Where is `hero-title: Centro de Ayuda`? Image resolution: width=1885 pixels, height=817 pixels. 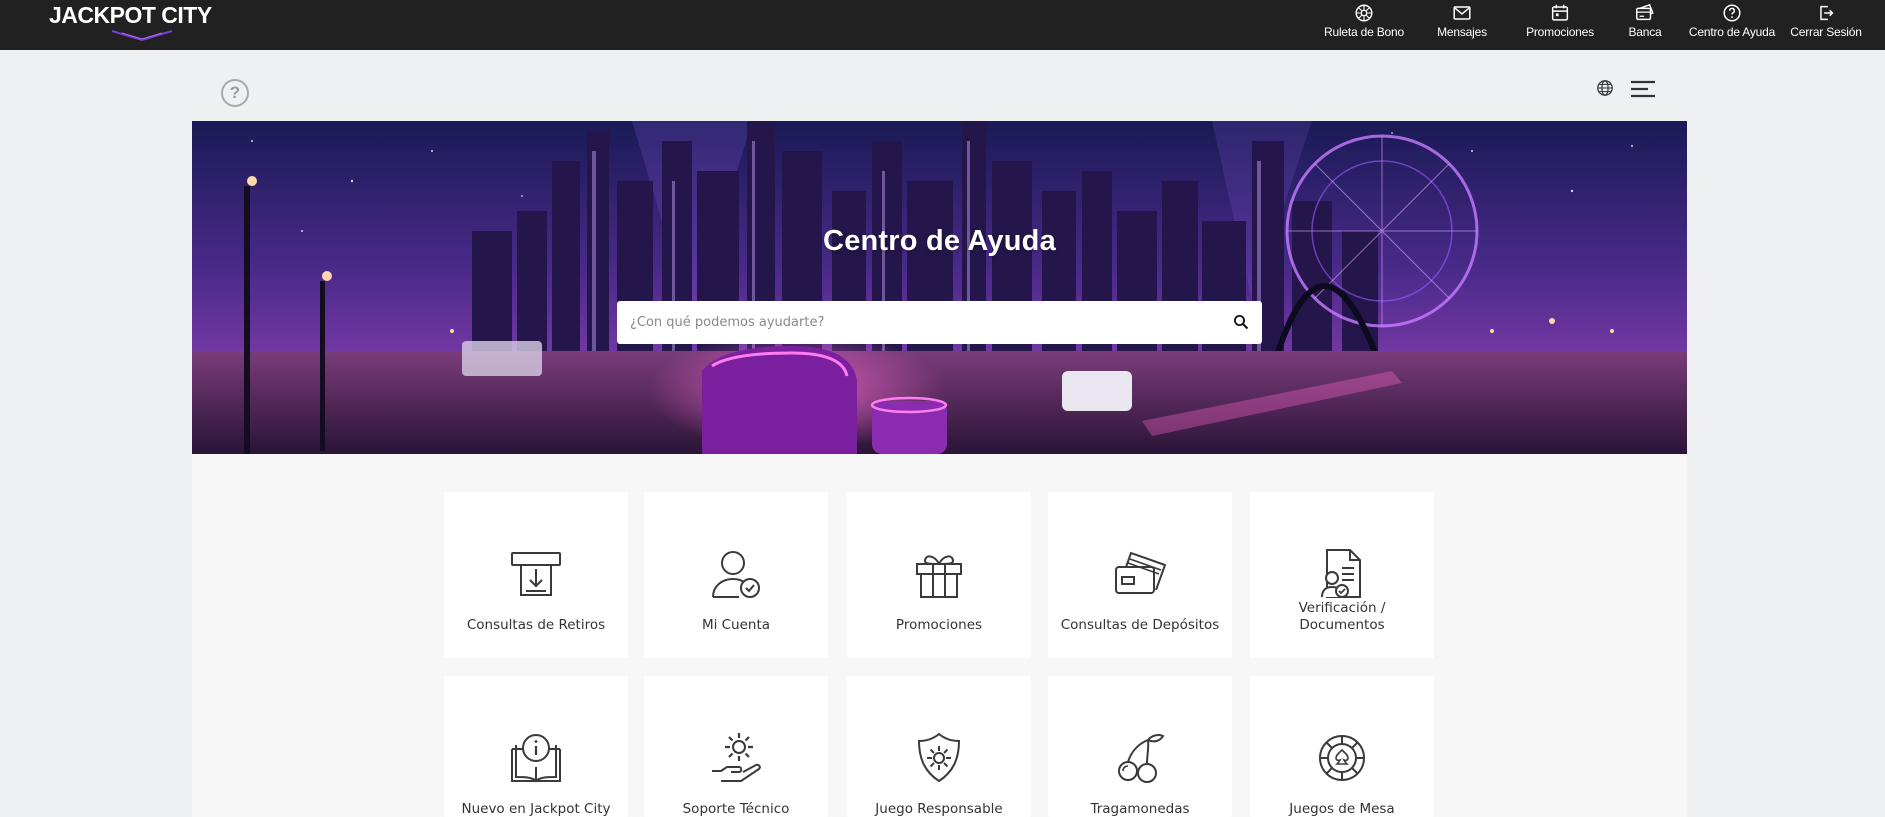
hero-title: Centro de Ayuda is located at coordinates (939, 241).